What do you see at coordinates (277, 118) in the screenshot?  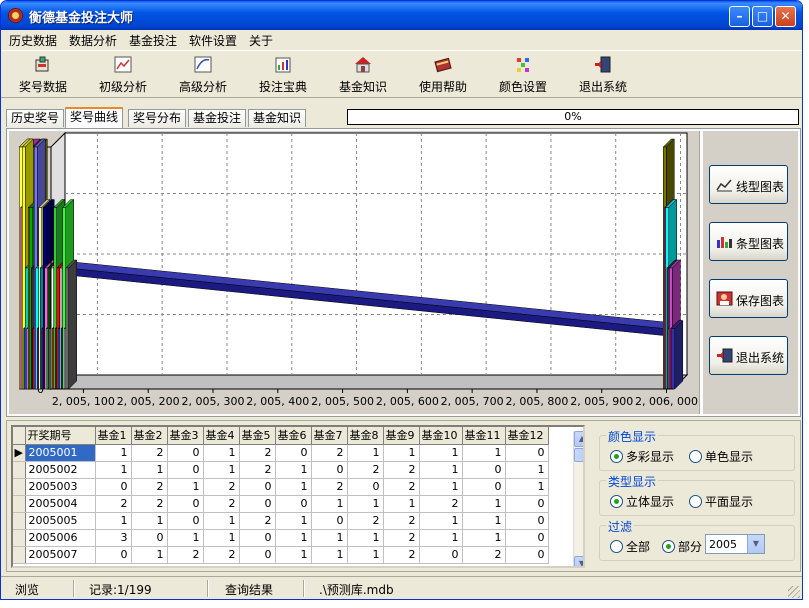 I see `tab-fund-knowledge: 基金知识` at bounding box center [277, 118].